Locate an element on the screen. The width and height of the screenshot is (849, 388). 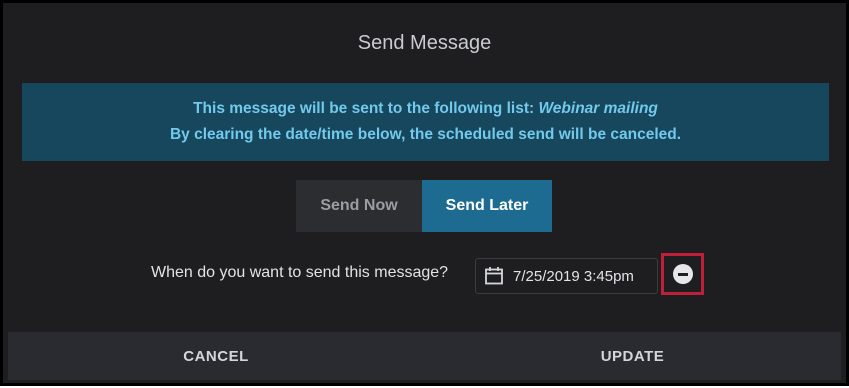
dialog-footer: CANCEL UPDATE is located at coordinates (424, 356).